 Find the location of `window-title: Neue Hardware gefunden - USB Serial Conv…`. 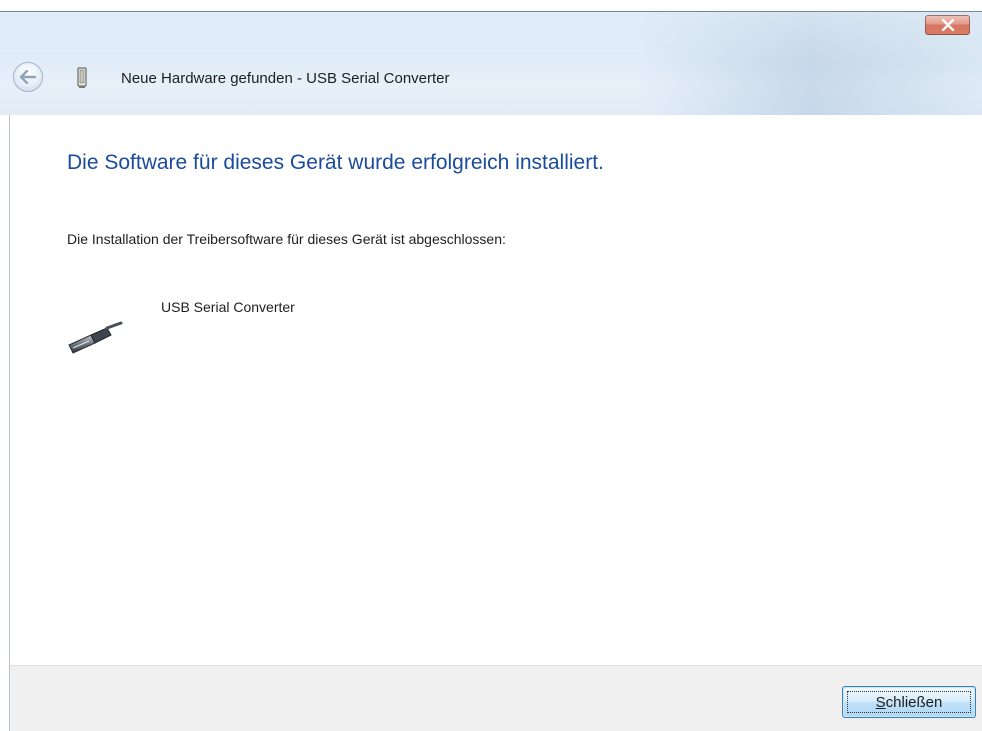

window-title: Neue Hardware gefunden - USB Serial Conv… is located at coordinates (285, 78).